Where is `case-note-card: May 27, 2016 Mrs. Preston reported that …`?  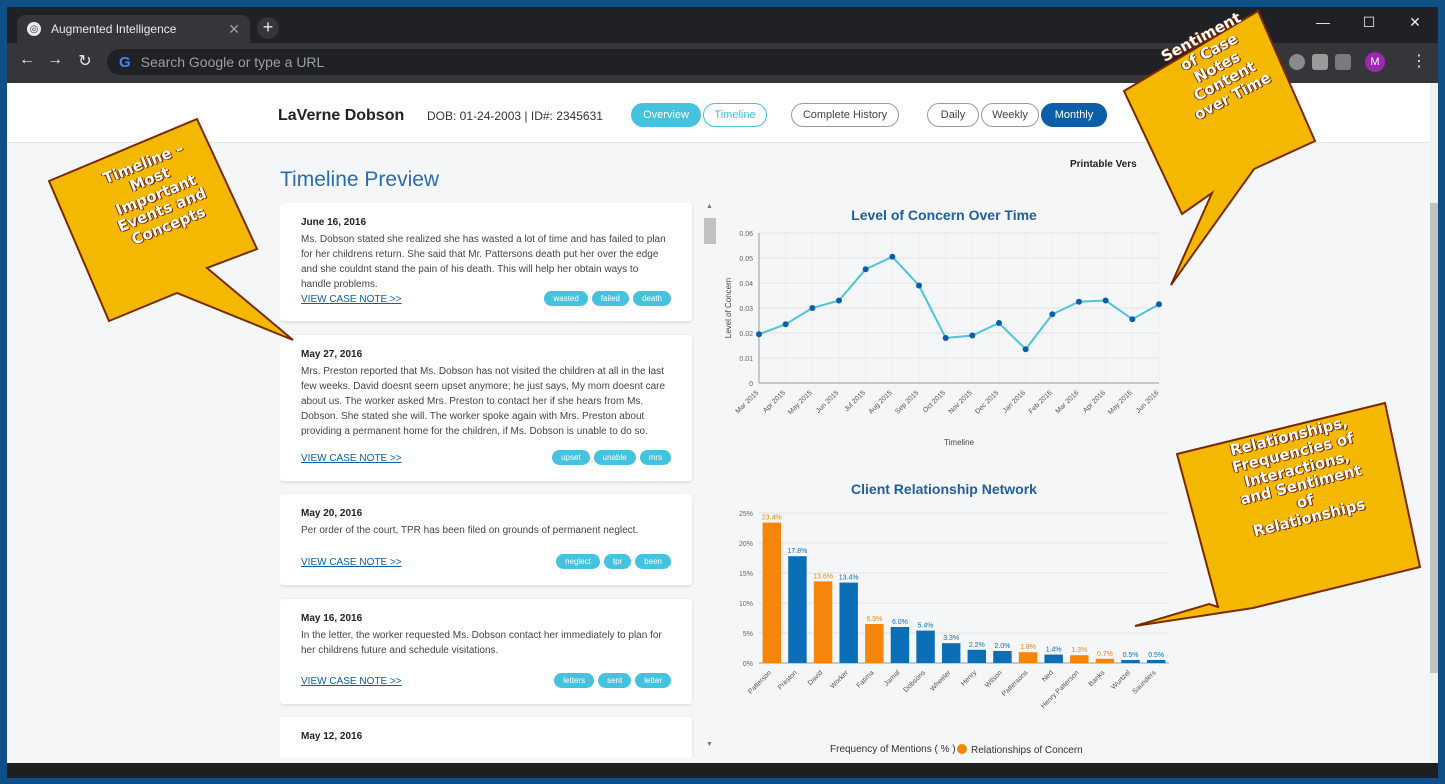 case-note-card: May 27, 2016 Mrs. Preston reported that … is located at coordinates (486, 408).